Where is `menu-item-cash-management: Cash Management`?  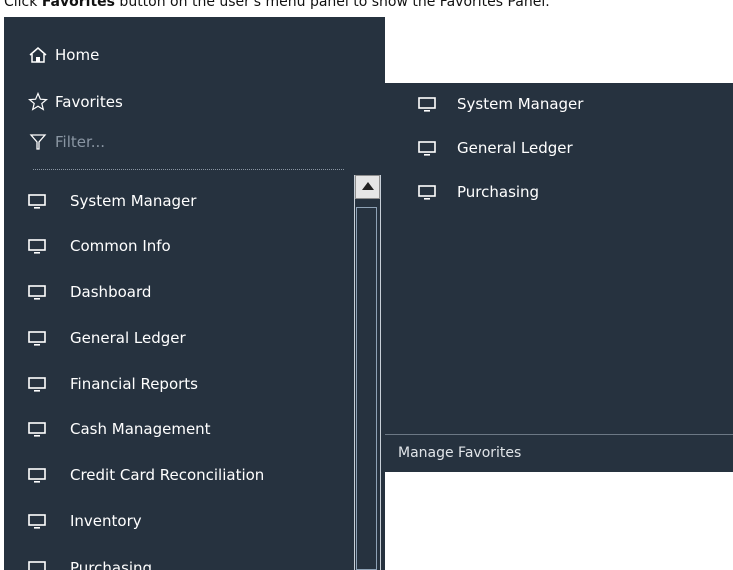
menu-item-cash-management: Cash Management is located at coordinates (177, 430).